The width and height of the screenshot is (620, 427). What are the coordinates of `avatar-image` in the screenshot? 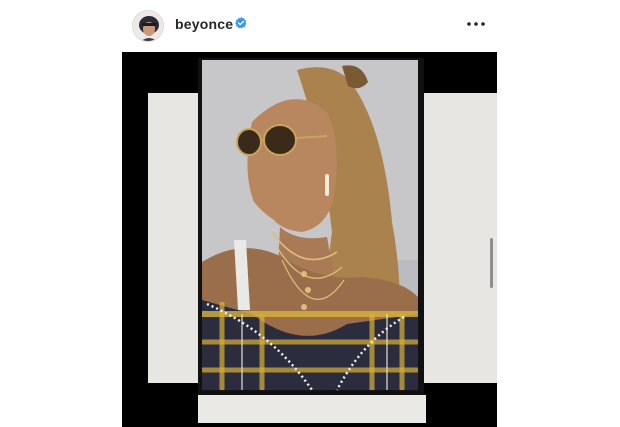 It's located at (148, 26).